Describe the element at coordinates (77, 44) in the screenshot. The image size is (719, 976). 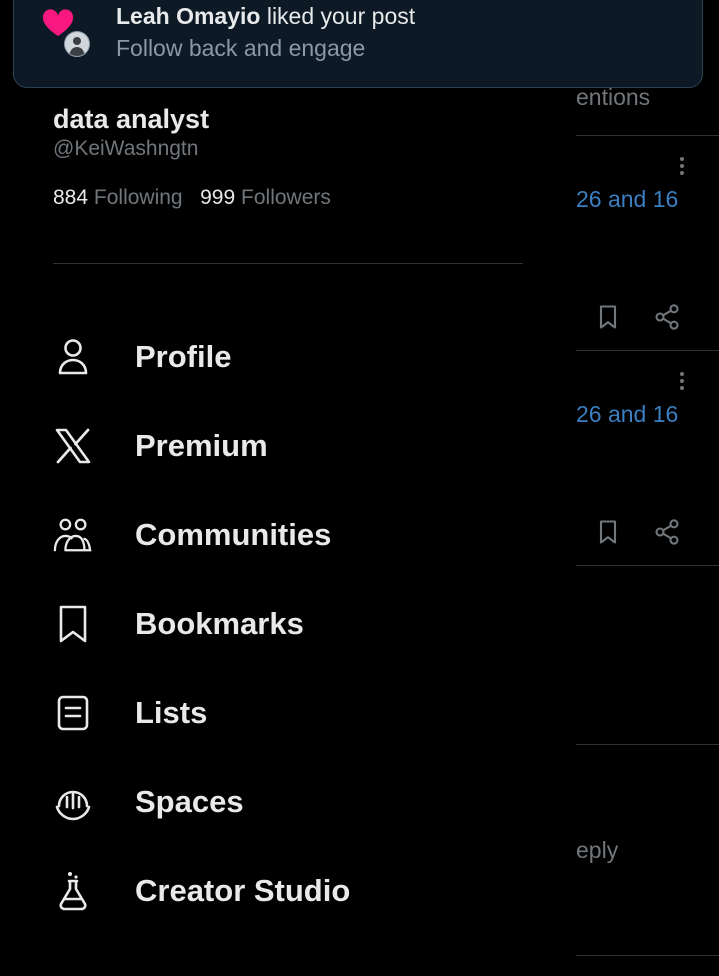
I see `avatar` at that location.